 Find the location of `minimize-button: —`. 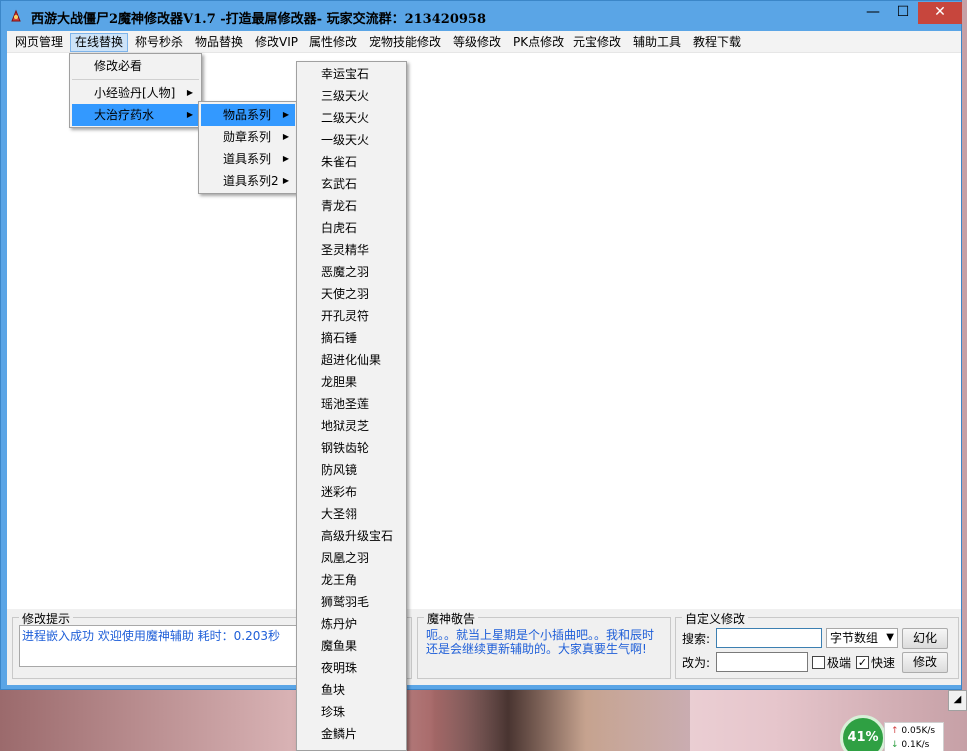

minimize-button: — is located at coordinates (873, 13).